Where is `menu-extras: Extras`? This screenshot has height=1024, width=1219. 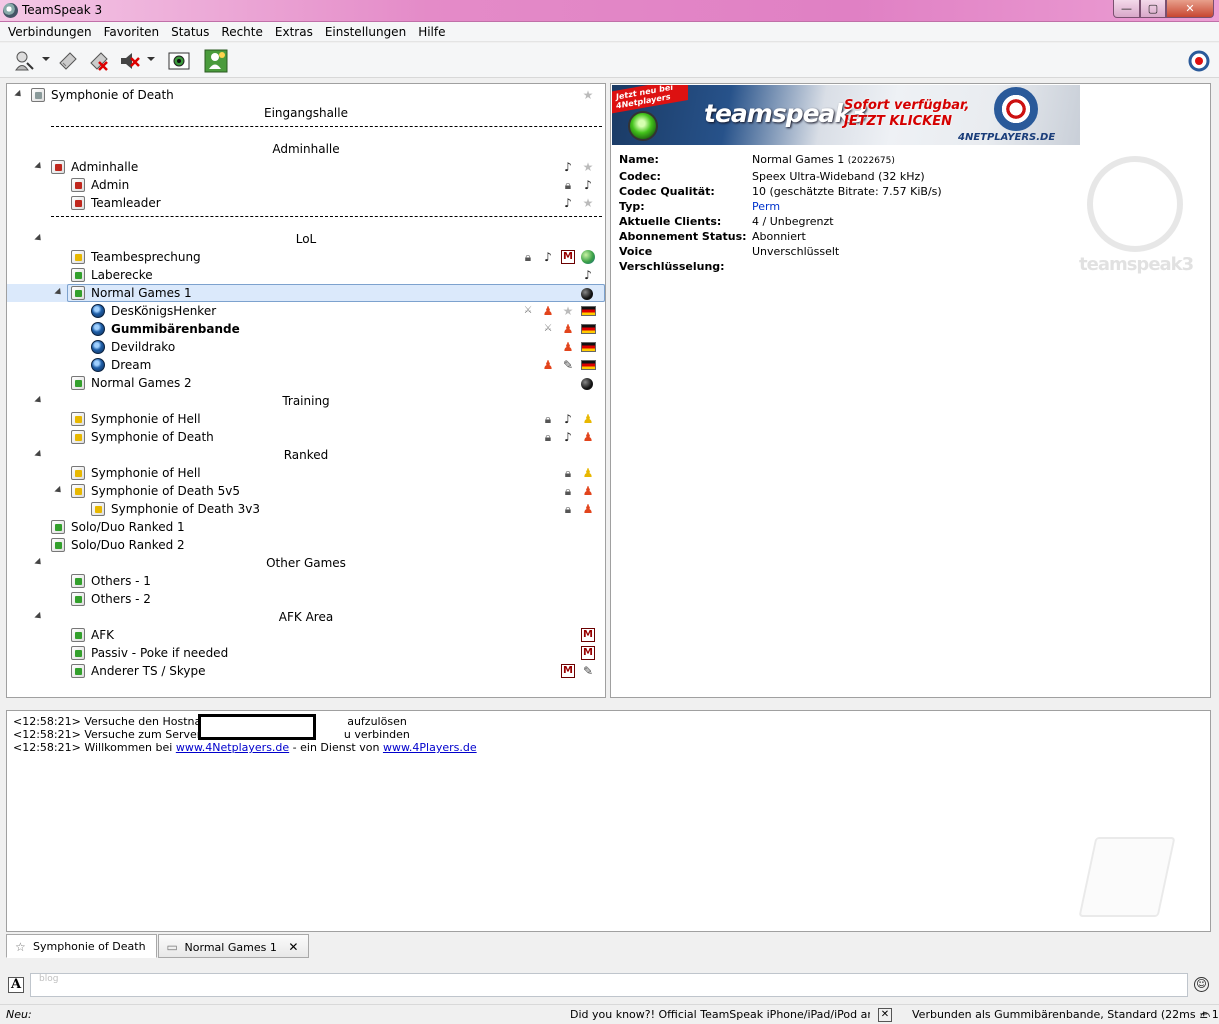 menu-extras: Extras is located at coordinates (294, 32).